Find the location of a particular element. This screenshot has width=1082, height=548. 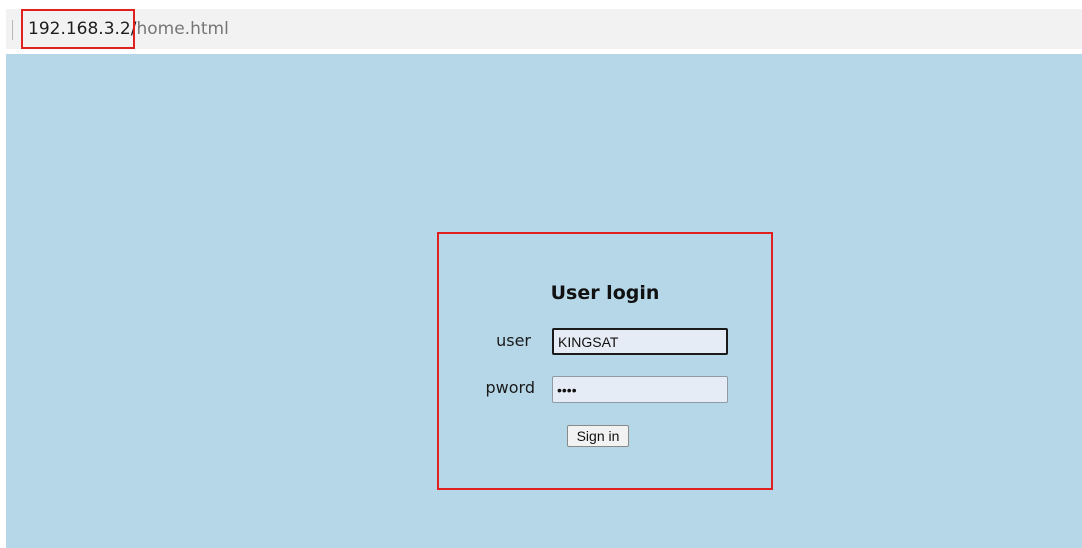

address-bar: 192.168.3.2/home.html is located at coordinates (544, 29).